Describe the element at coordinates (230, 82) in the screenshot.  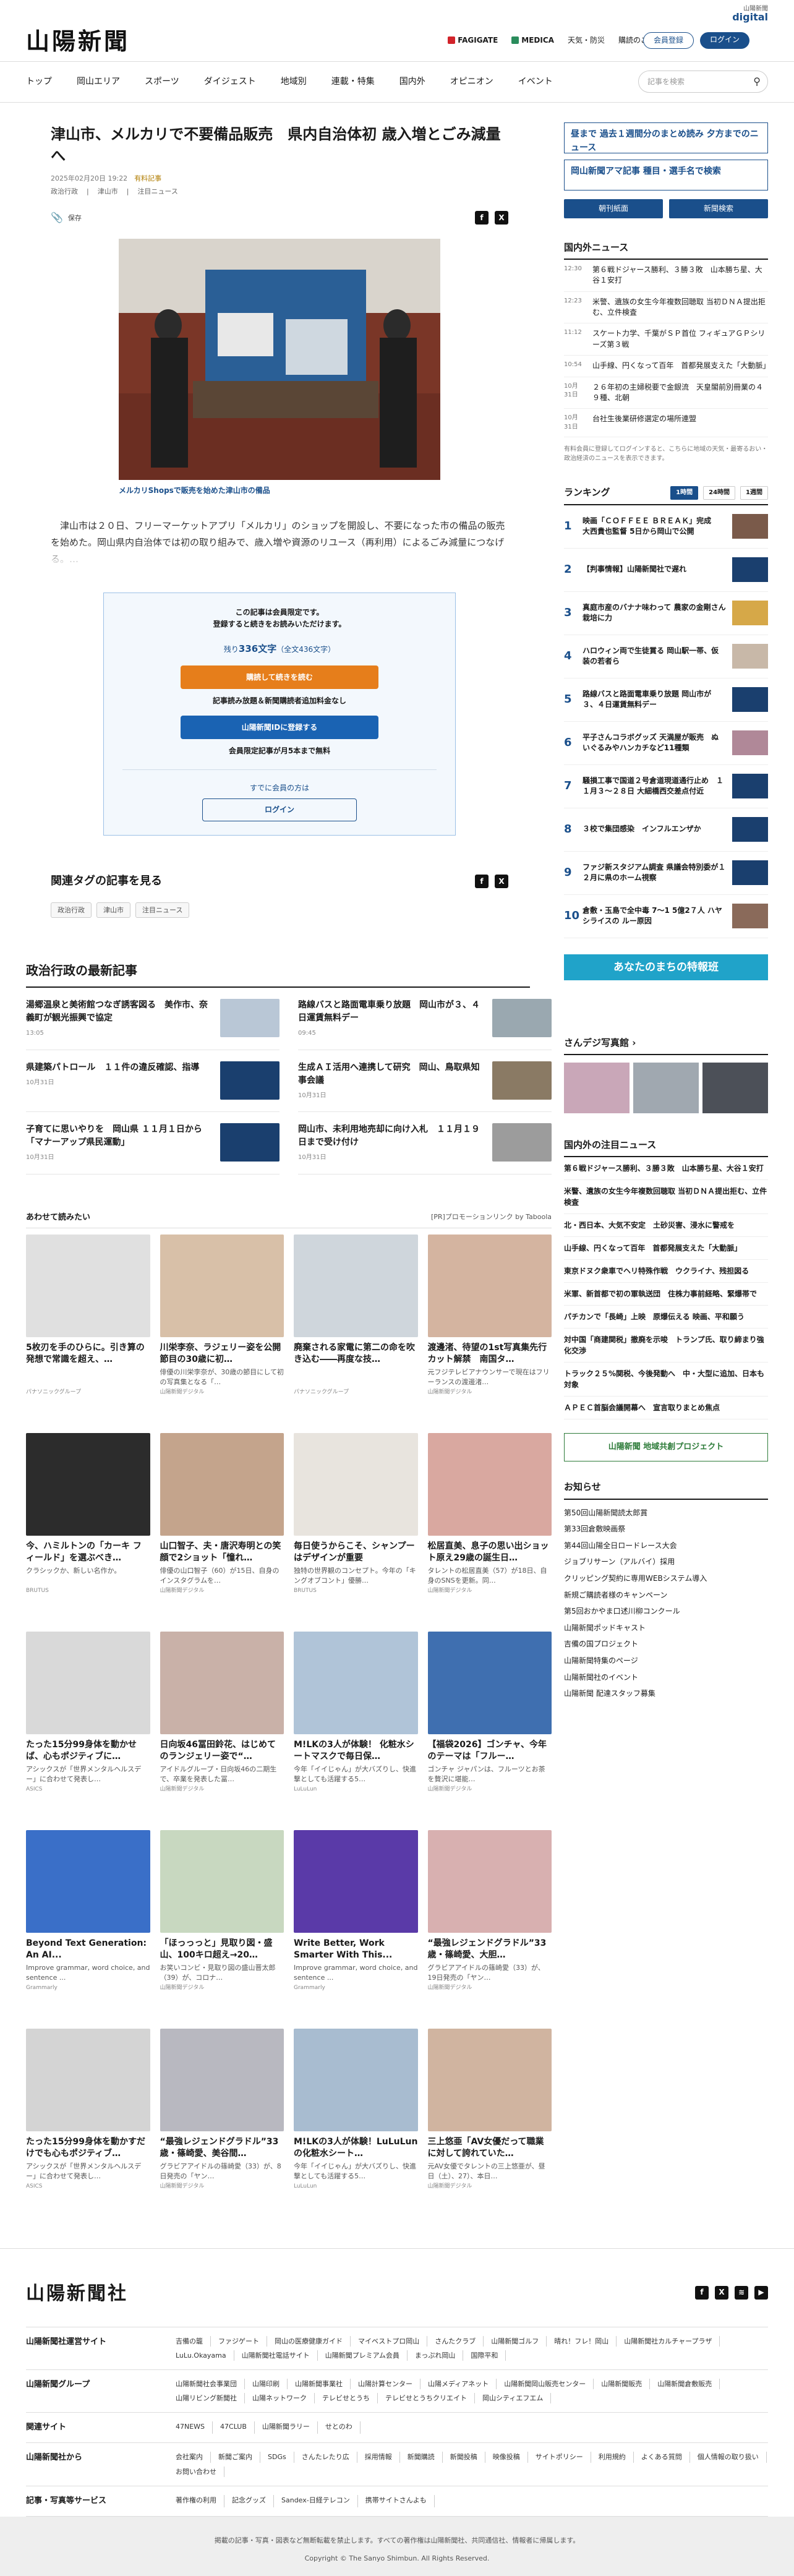
I see `nav-item-digest: ダイジェスト` at that location.